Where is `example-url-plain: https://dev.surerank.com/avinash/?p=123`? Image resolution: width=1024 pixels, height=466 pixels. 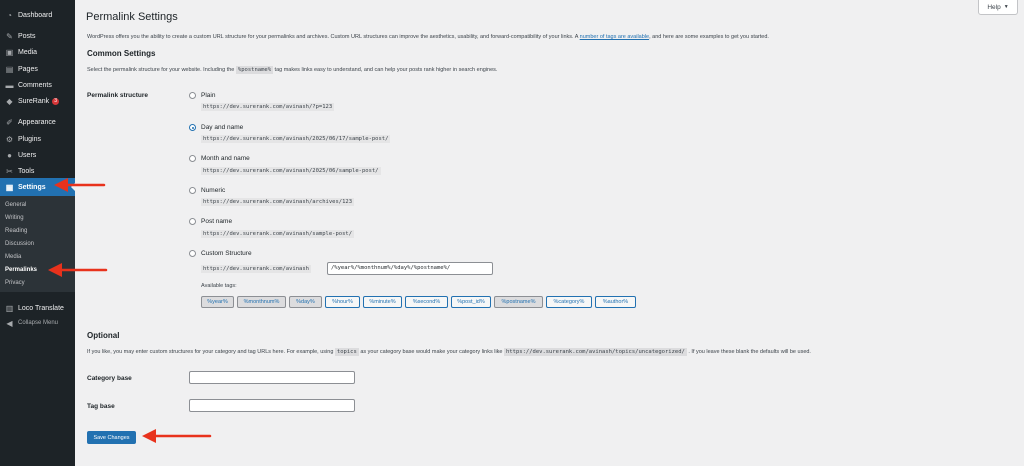 example-url-plain: https://dev.surerank.com/avinash/?p=123 is located at coordinates (268, 107).